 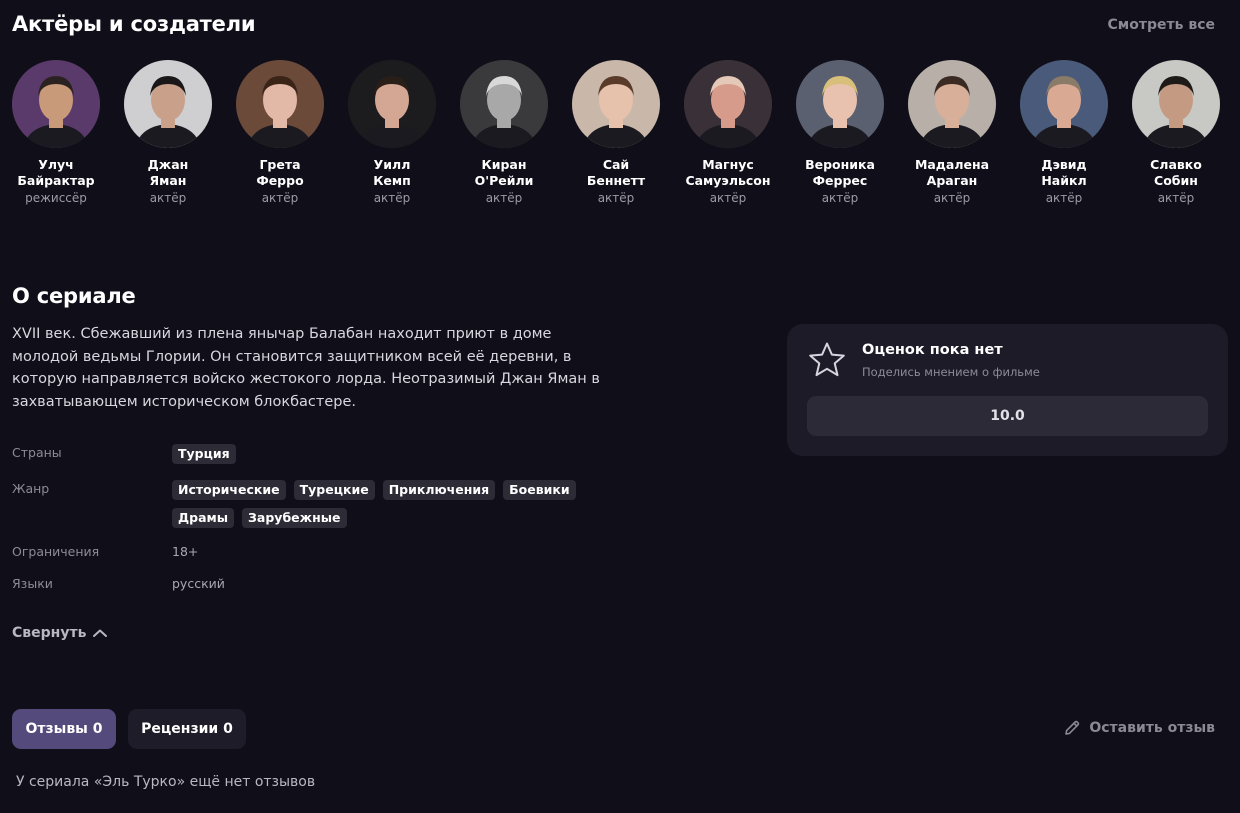 I want to click on cast-member-name: Мадалена Араган, so click(x=952, y=172).